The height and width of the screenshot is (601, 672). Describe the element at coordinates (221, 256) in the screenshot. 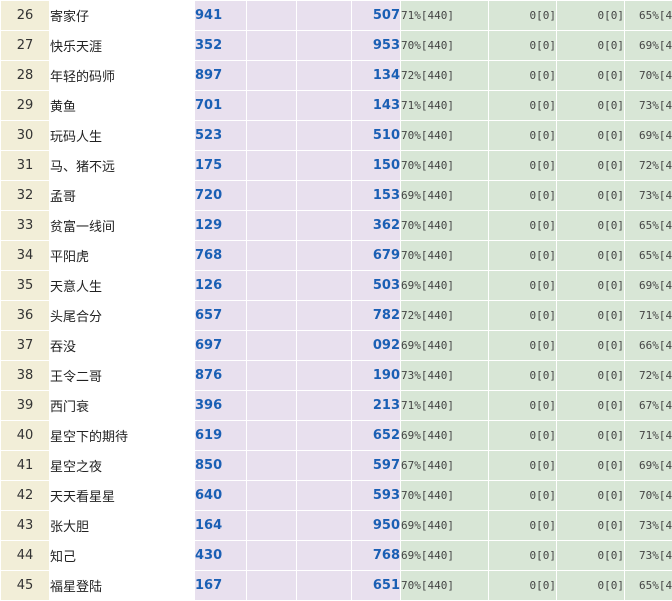

I see `number-a-cell: 768` at that location.